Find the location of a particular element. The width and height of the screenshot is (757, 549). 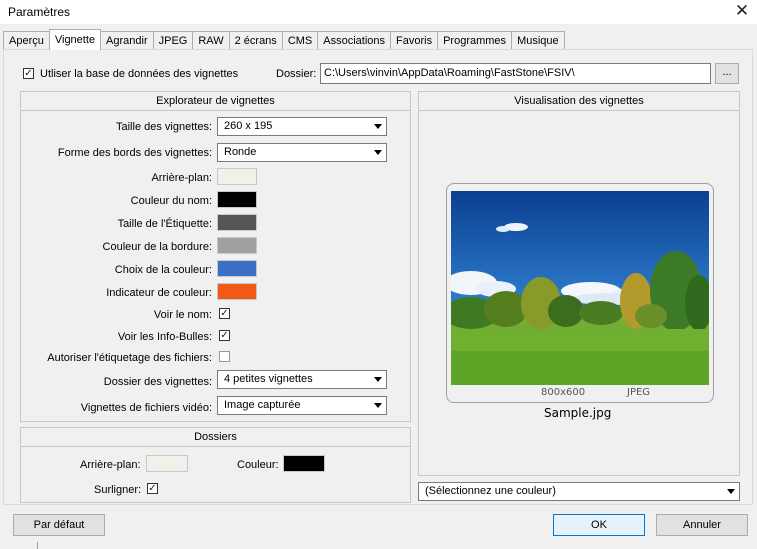

background-color-swatch is located at coordinates (237, 176).